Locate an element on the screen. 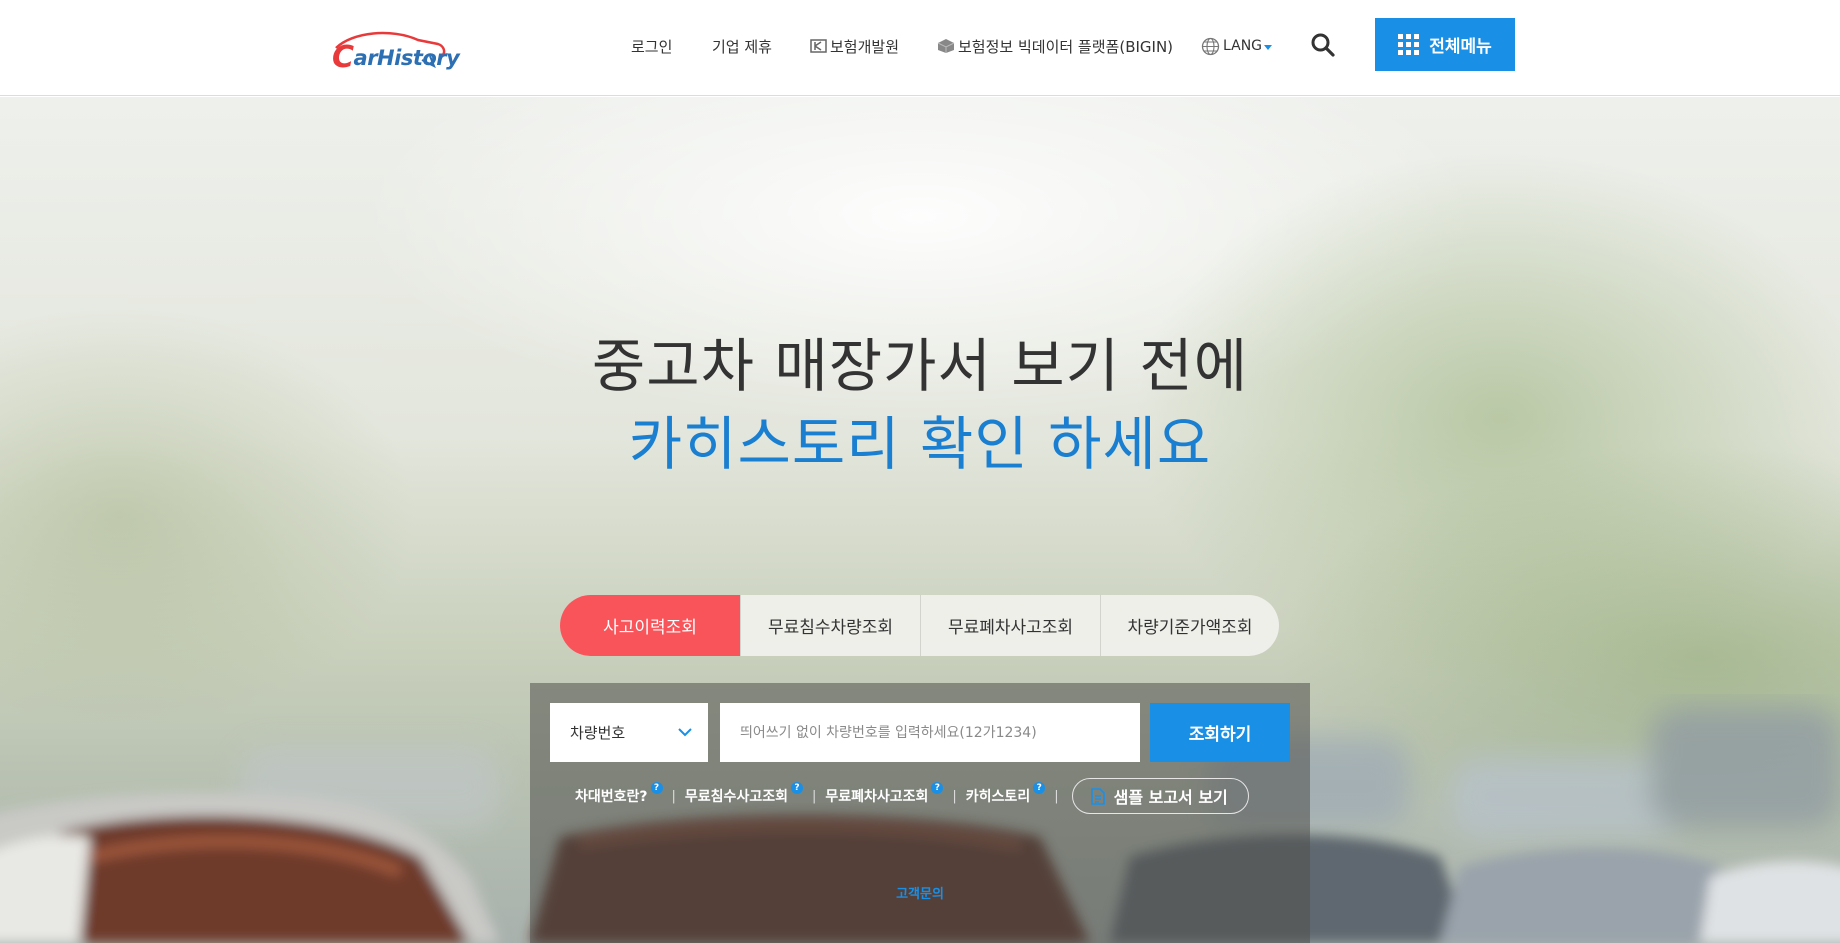  logo-text: CarHistory is located at coordinates (396, 57).